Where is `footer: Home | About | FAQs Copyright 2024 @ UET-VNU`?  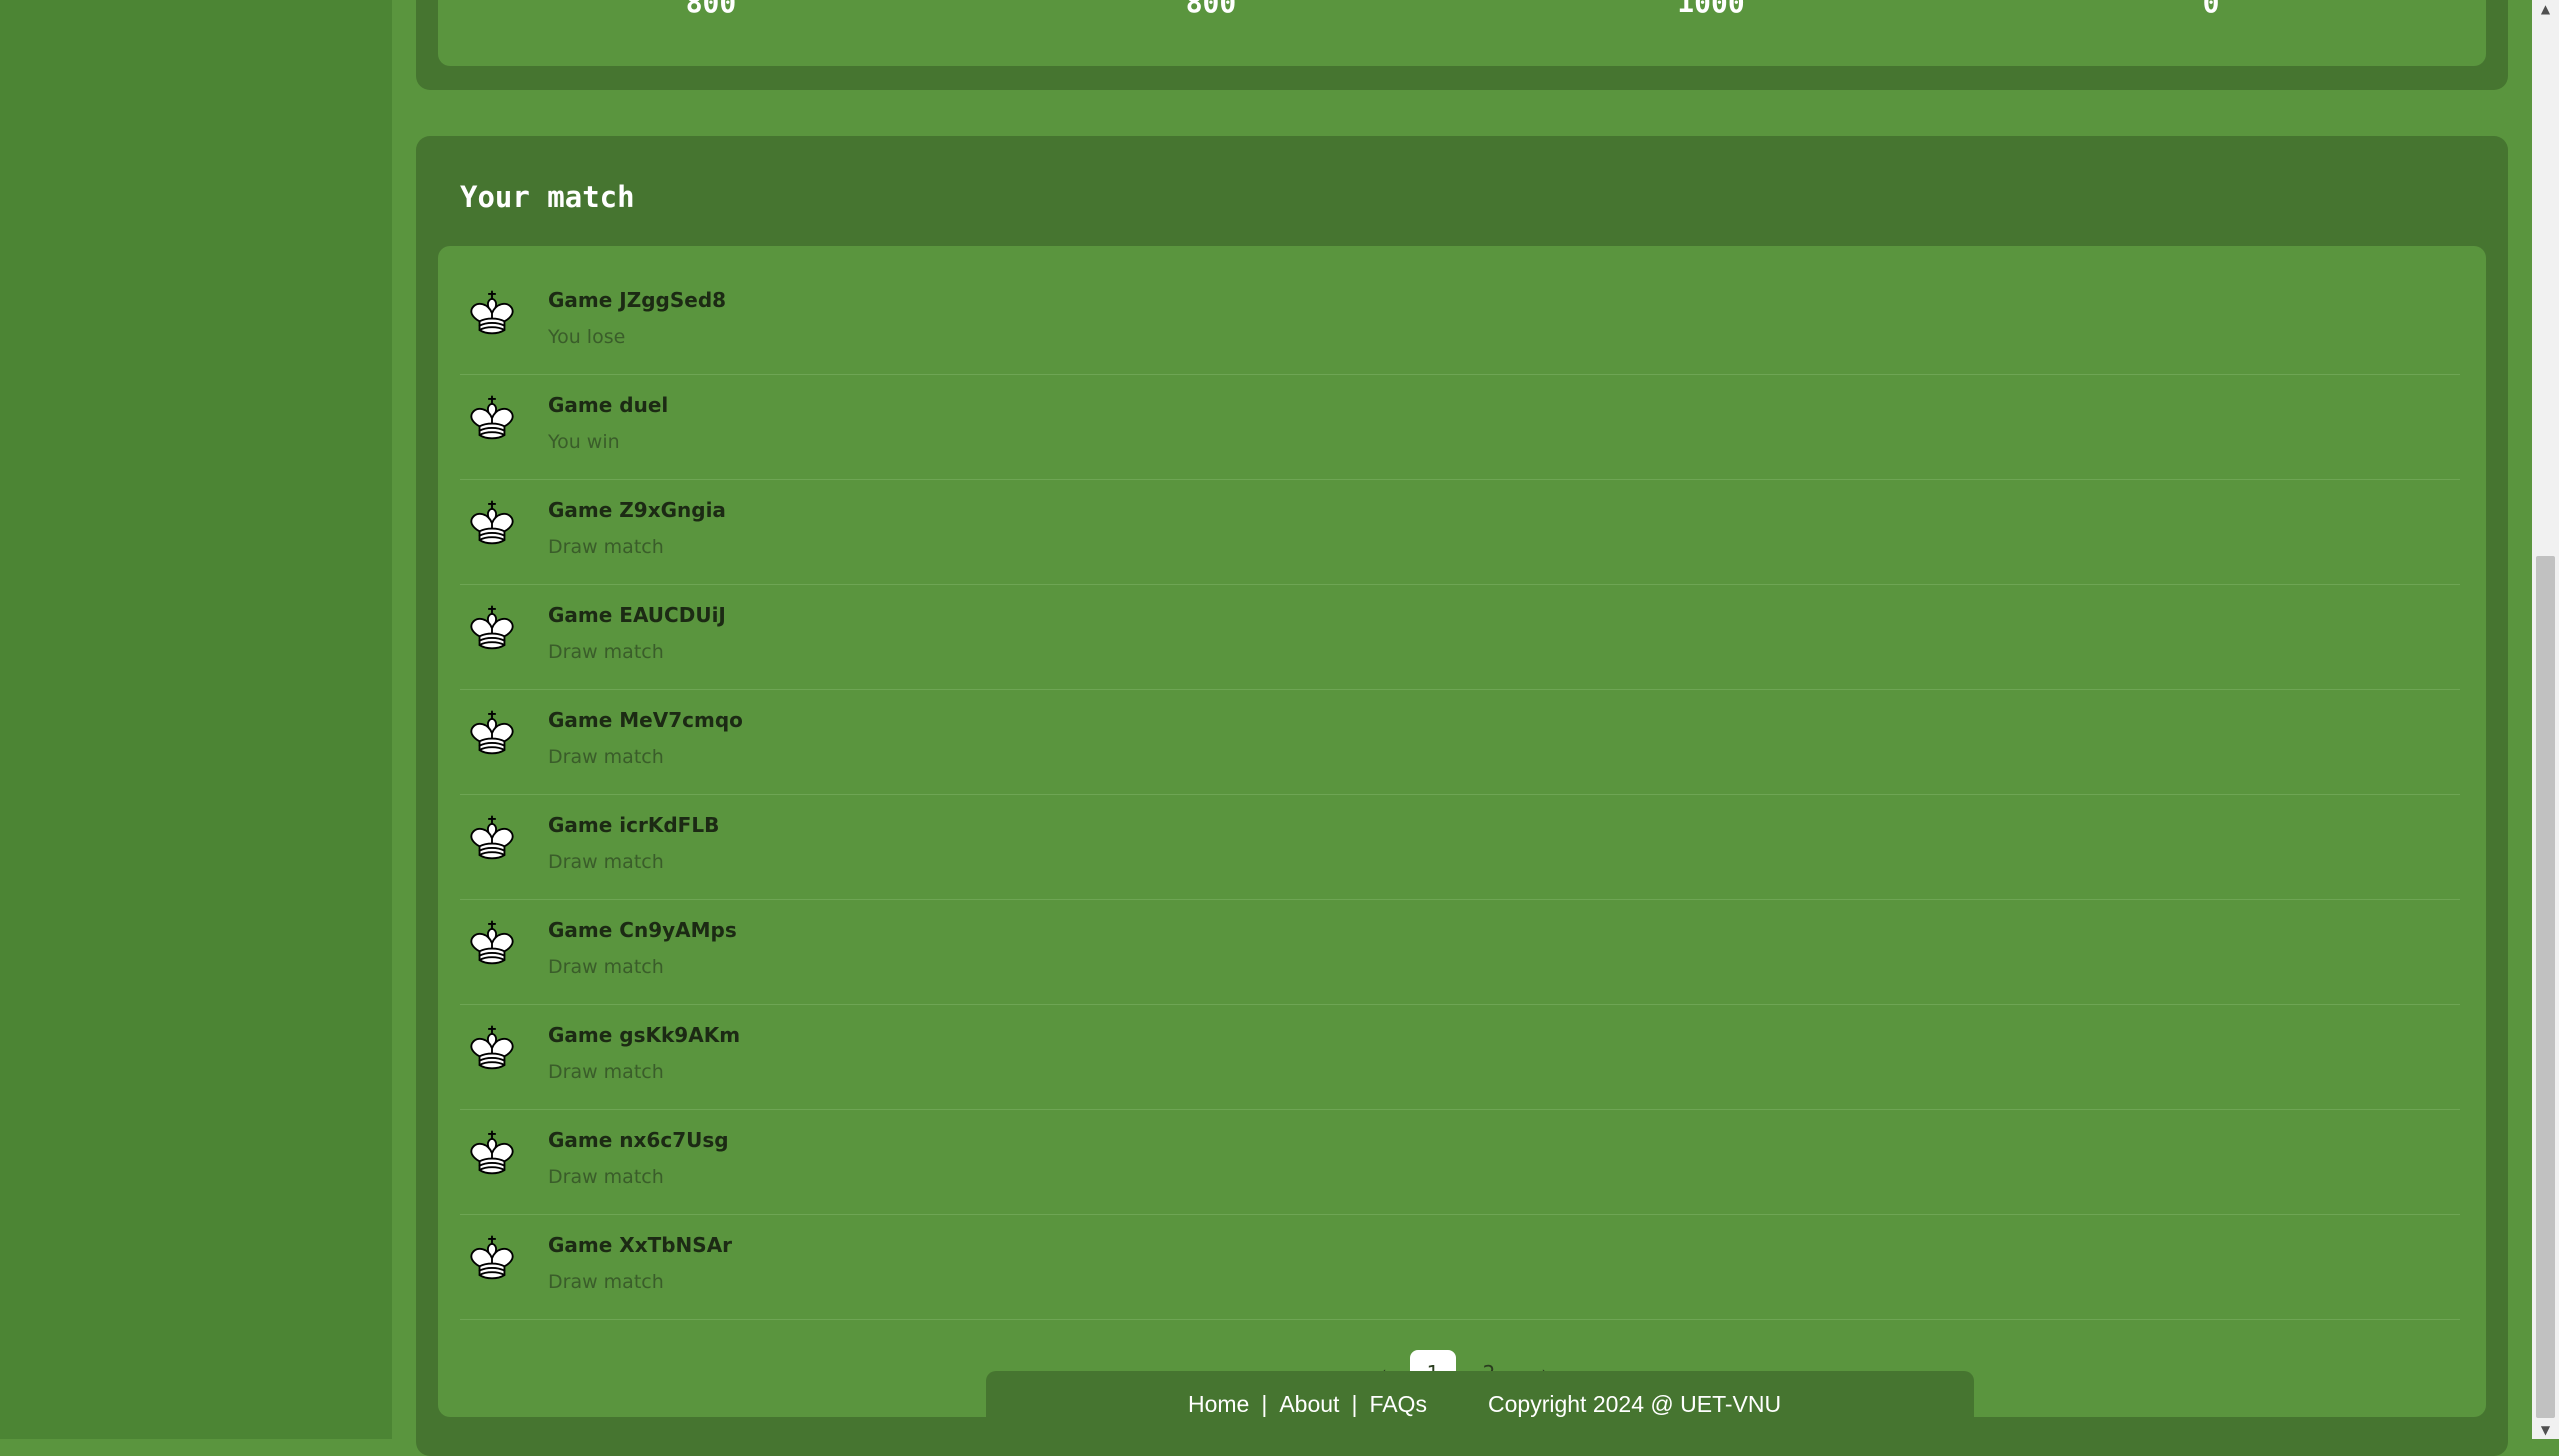 footer: Home | About | FAQs Copyright 2024 @ UET-VNU is located at coordinates (1480, 1405).